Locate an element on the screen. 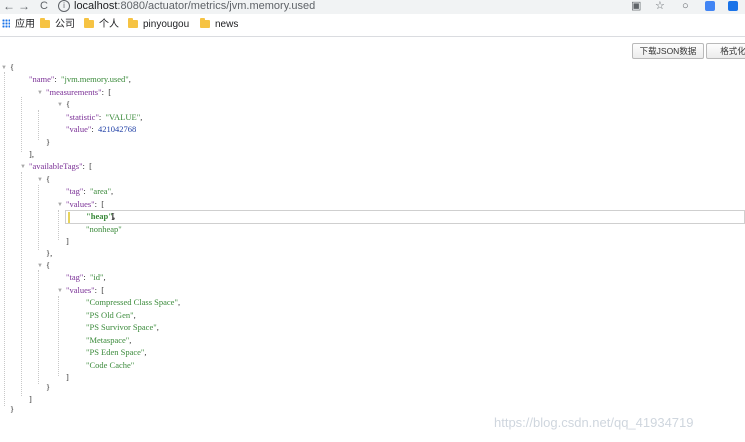 This screenshot has width=745, height=442. json-bracket: ], is located at coordinates (31, 154).